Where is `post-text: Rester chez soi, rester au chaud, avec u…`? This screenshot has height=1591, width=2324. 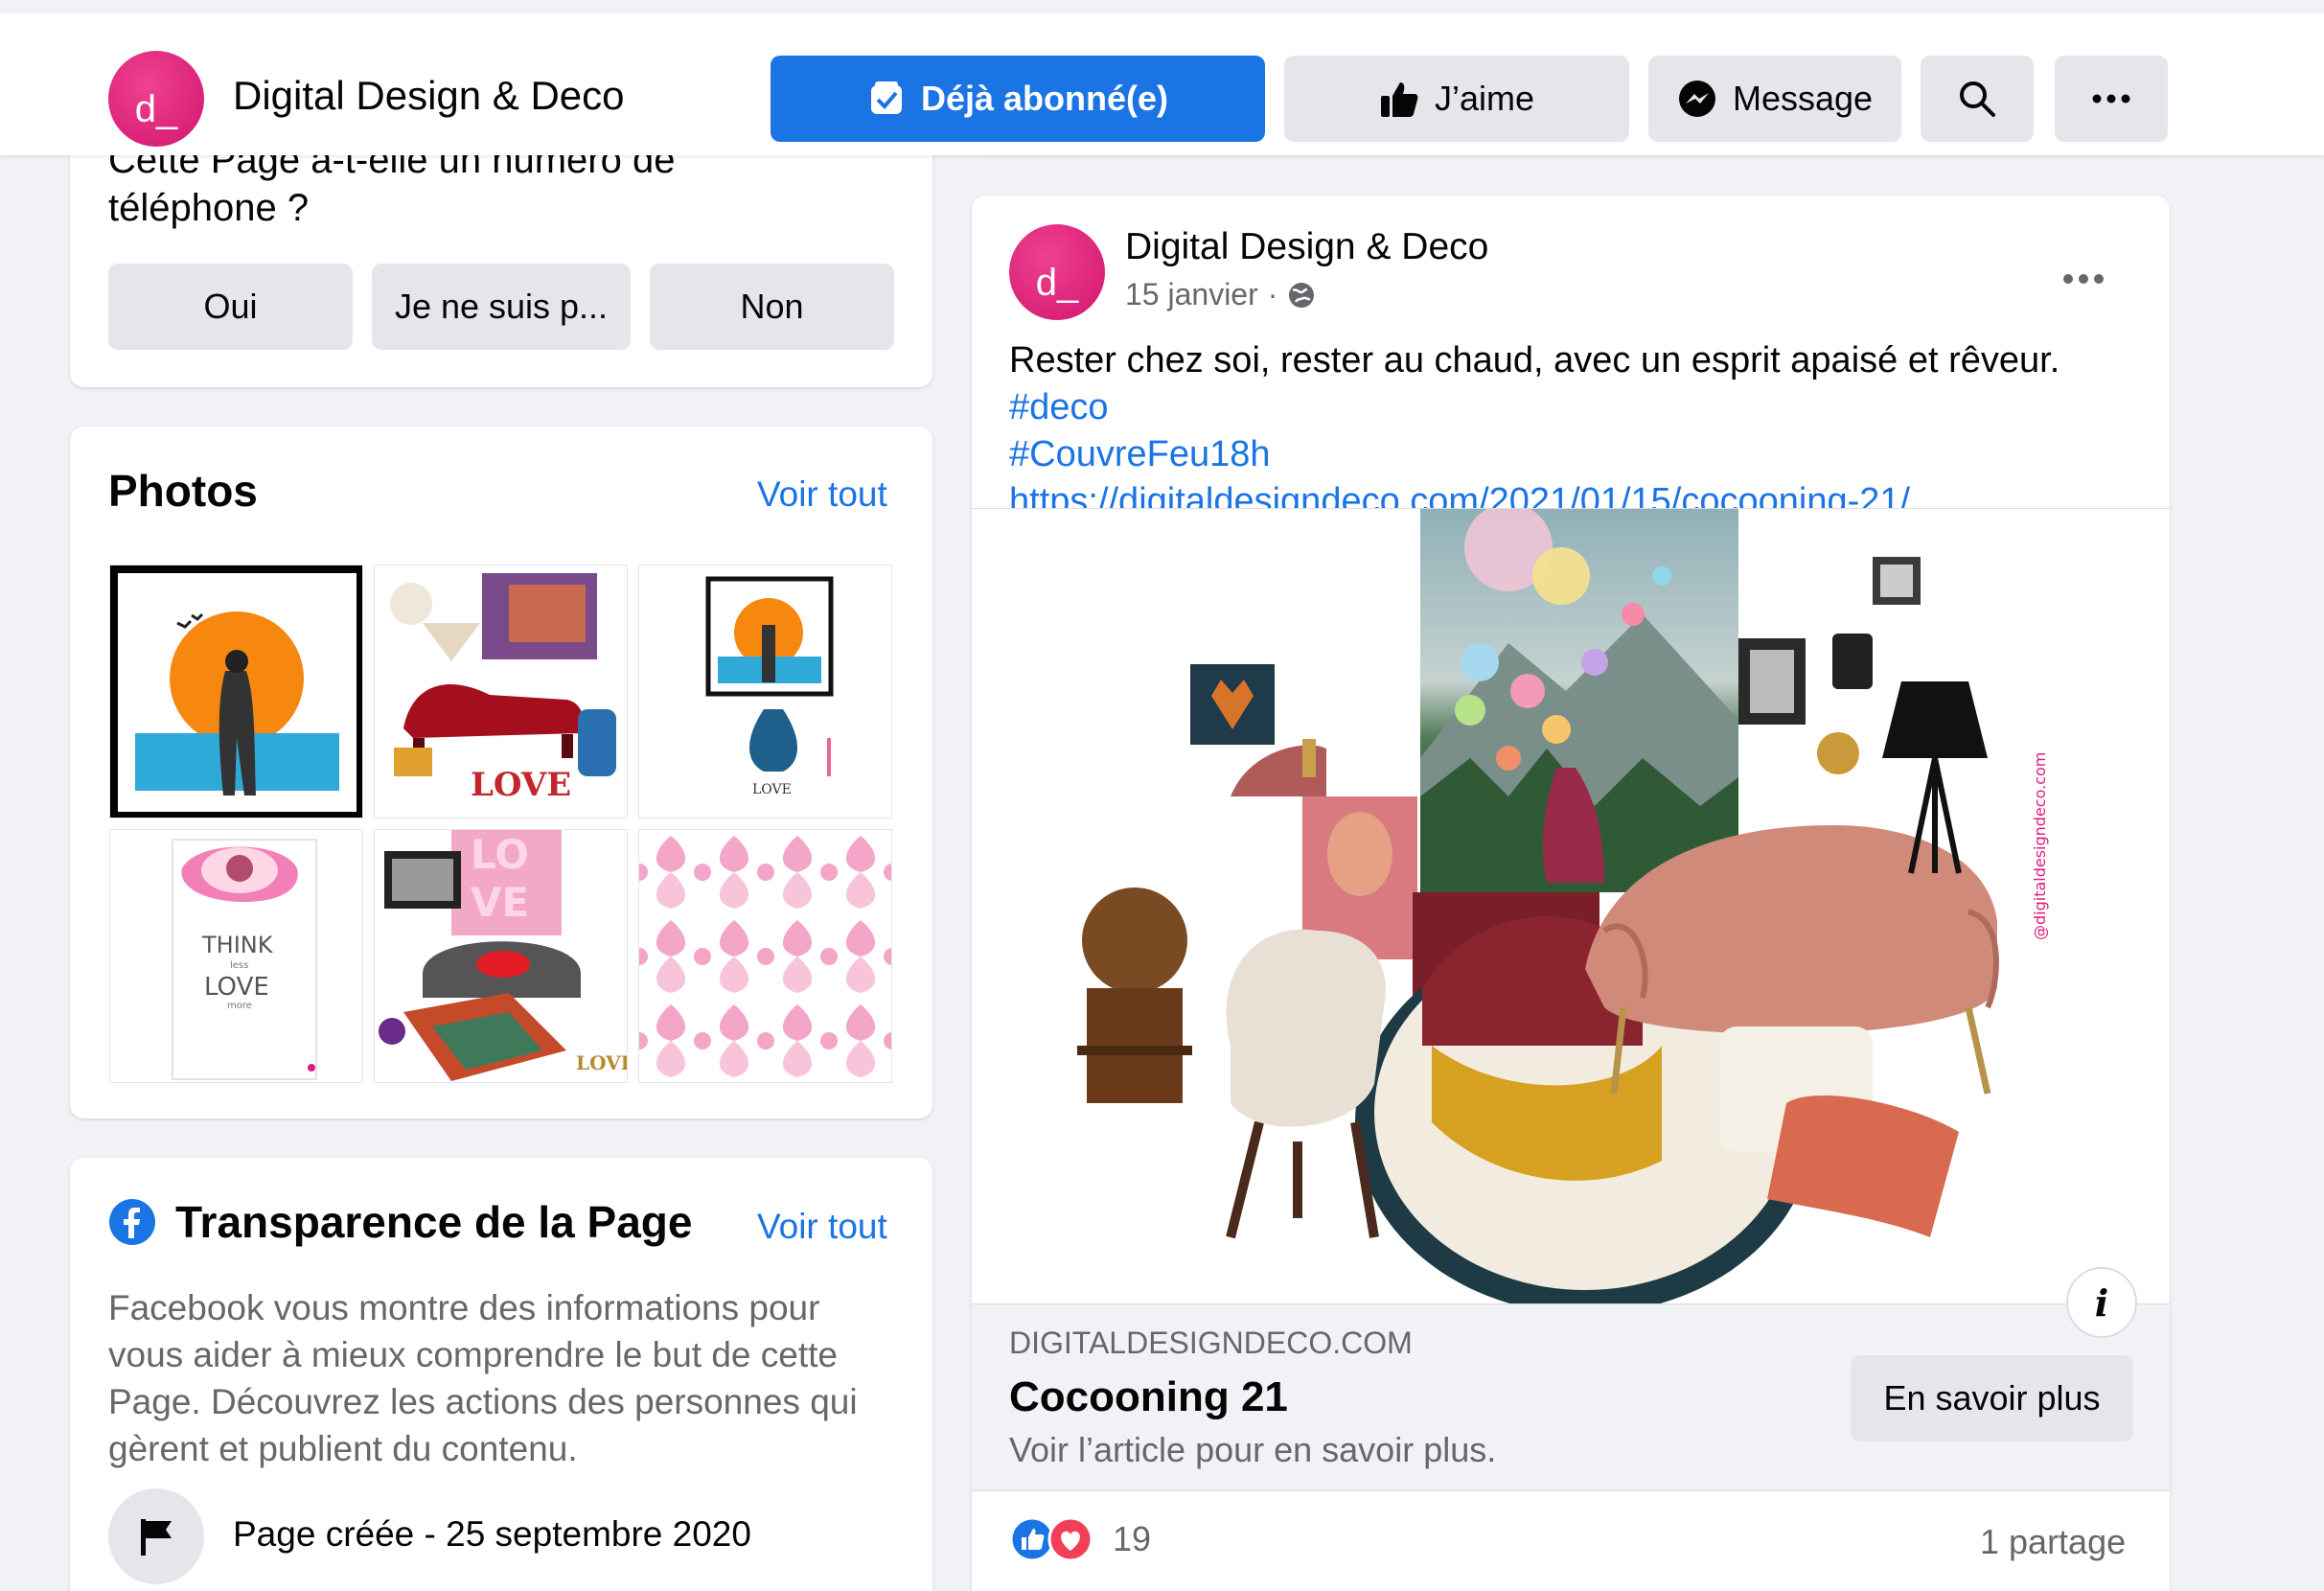
post-text: Rester chez soi, rester au chaud, avec u… is located at coordinates (1574, 431).